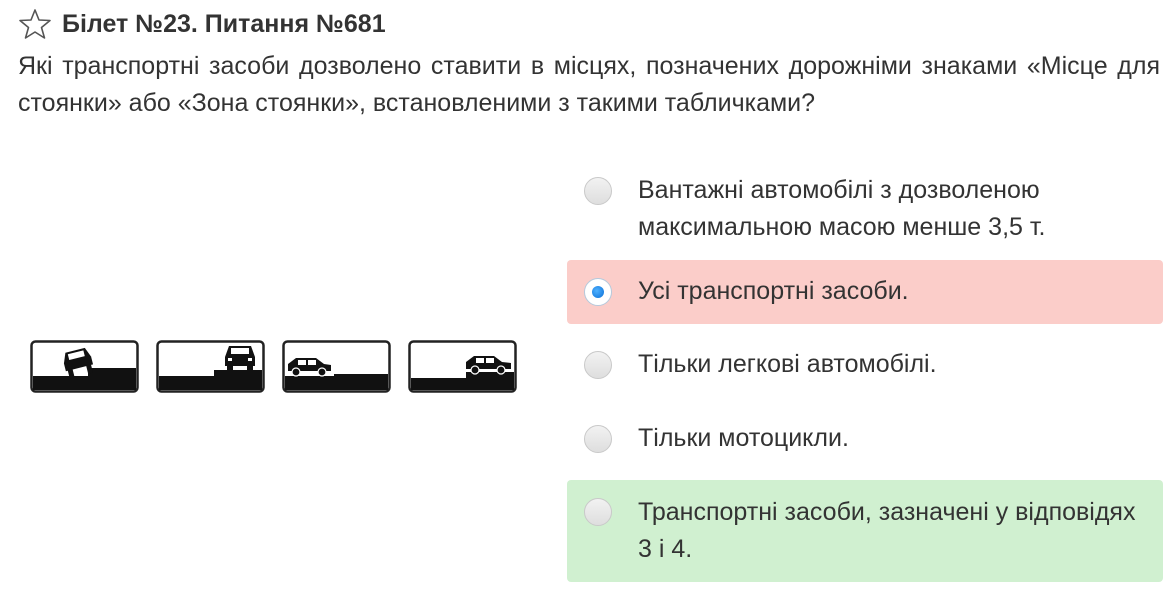  What do you see at coordinates (273, 366) in the screenshot?
I see `sign-plates` at bounding box center [273, 366].